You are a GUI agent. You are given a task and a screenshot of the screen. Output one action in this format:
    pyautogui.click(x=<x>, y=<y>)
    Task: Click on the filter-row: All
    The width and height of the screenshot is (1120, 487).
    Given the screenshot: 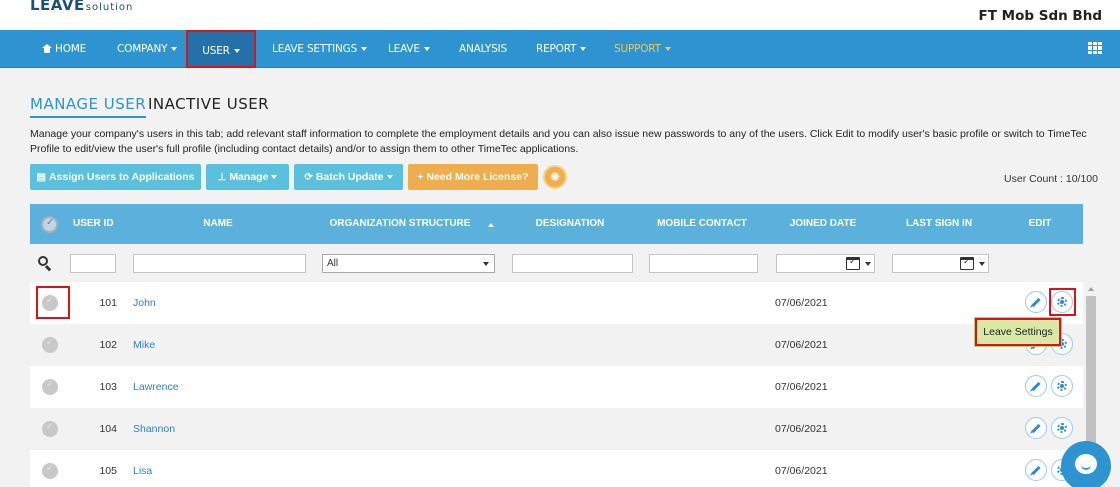 What is the action you would take?
    pyautogui.click(x=556, y=263)
    